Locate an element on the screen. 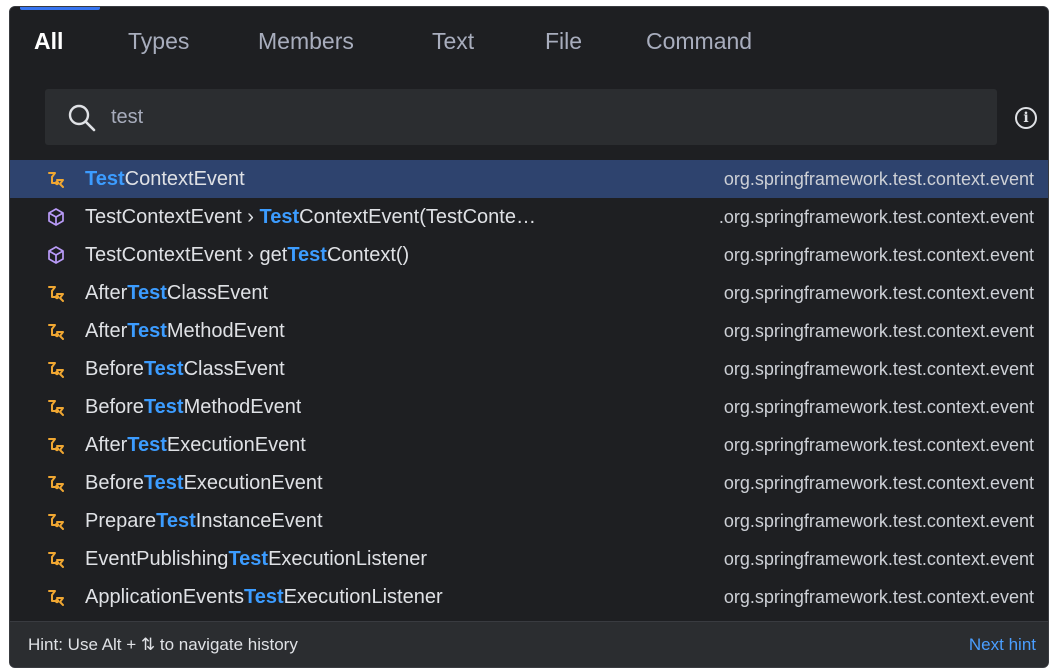 This screenshot has width=1058, height=672. tab-all: All is located at coordinates (48, 38).